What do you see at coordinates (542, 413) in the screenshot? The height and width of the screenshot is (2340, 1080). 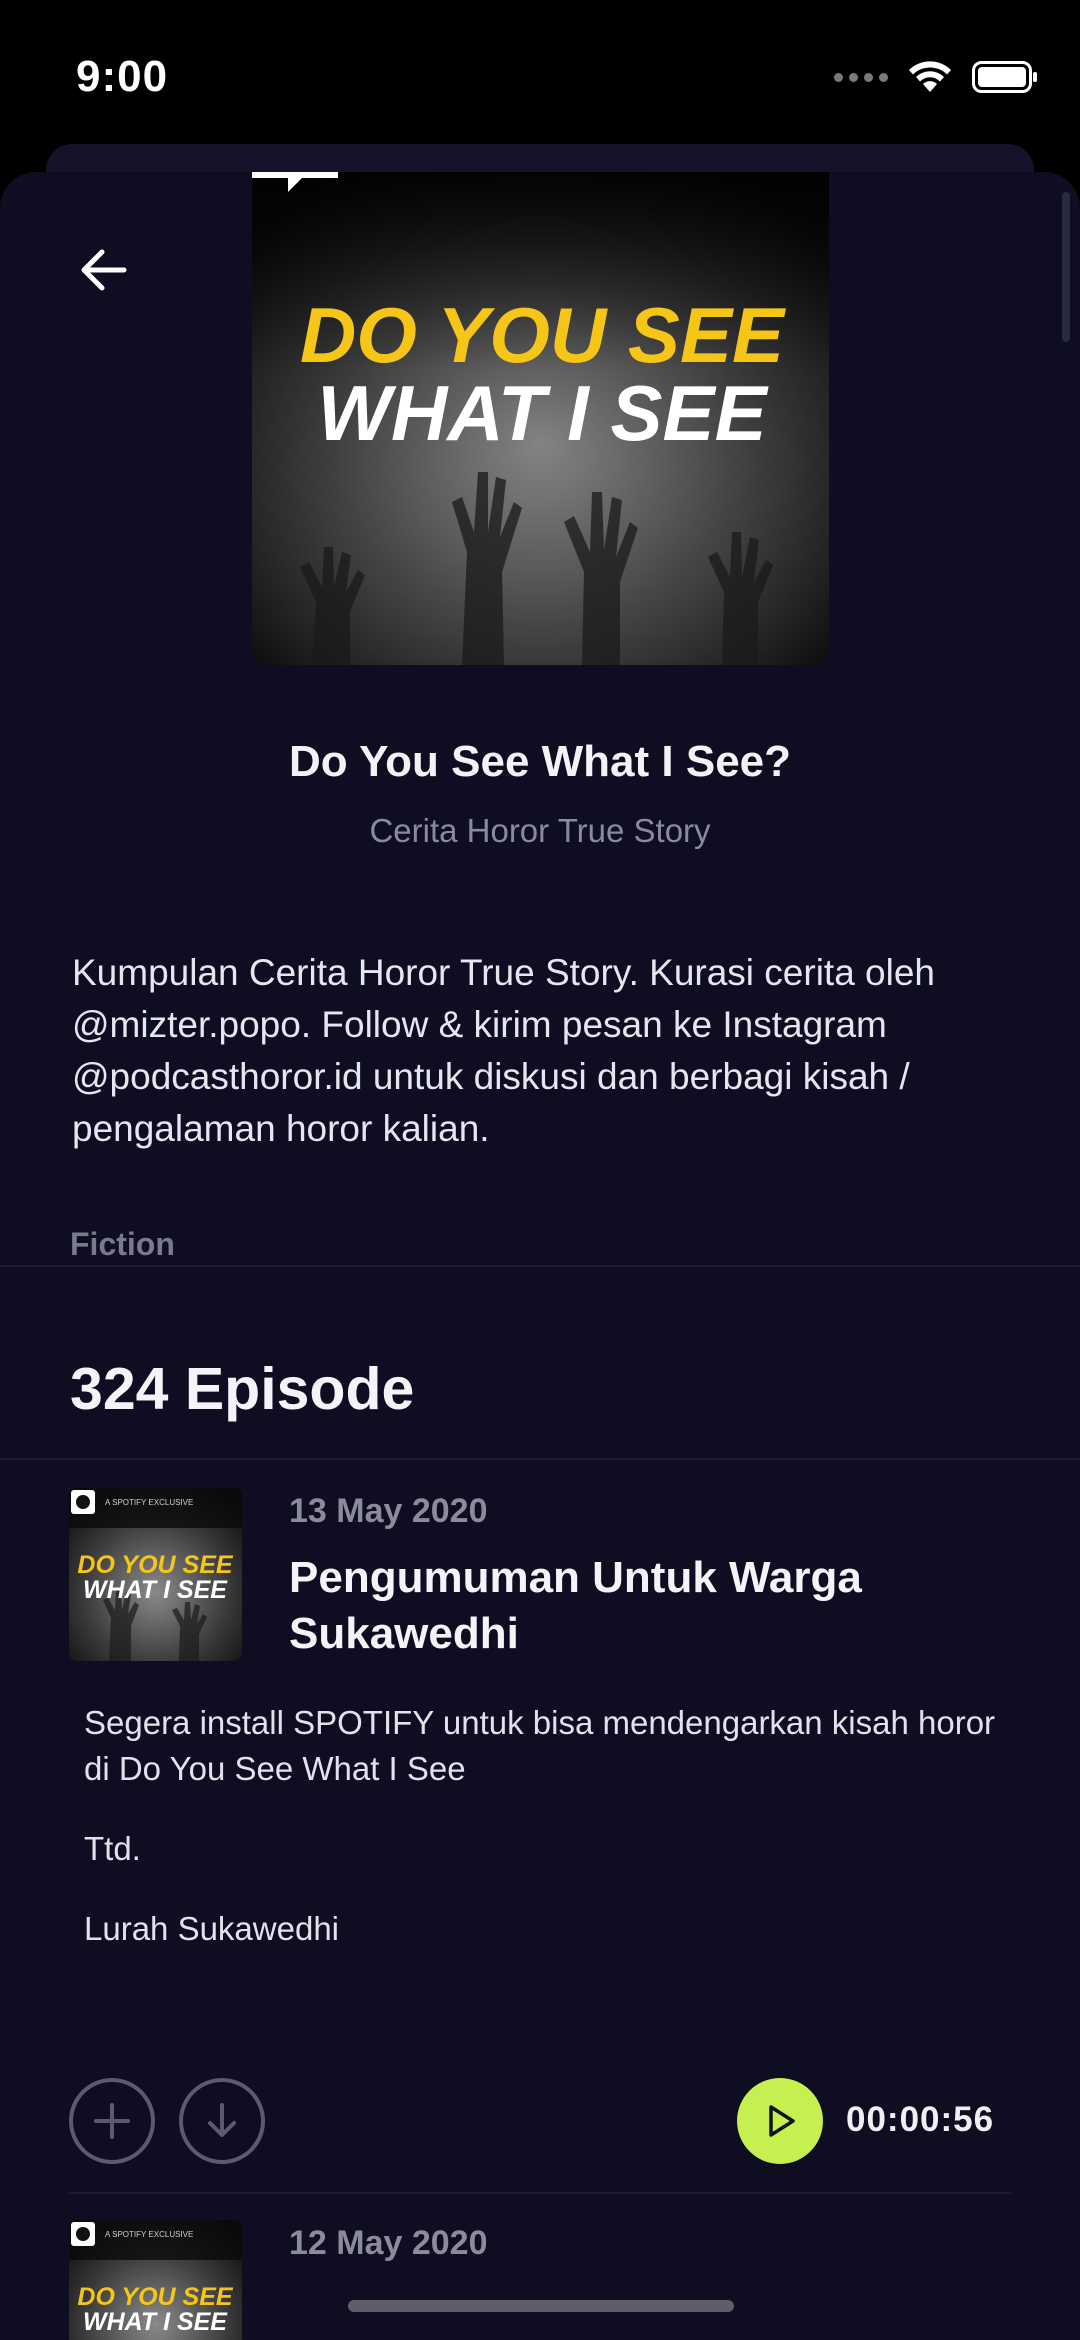 I see `cover-title-line2: WHAT I SEE` at bounding box center [542, 413].